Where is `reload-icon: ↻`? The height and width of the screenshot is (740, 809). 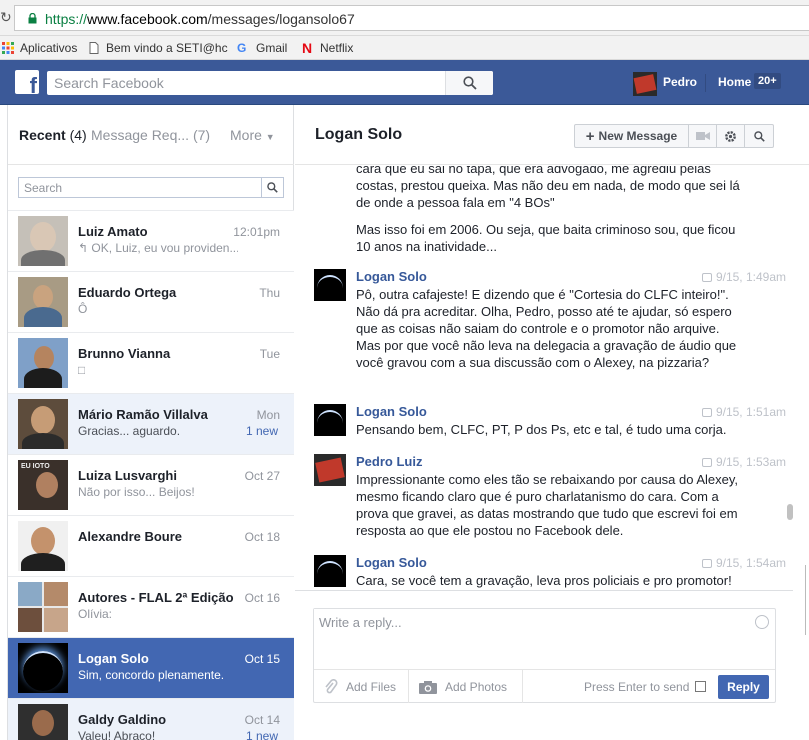 reload-icon: ↻ is located at coordinates (6, 18).